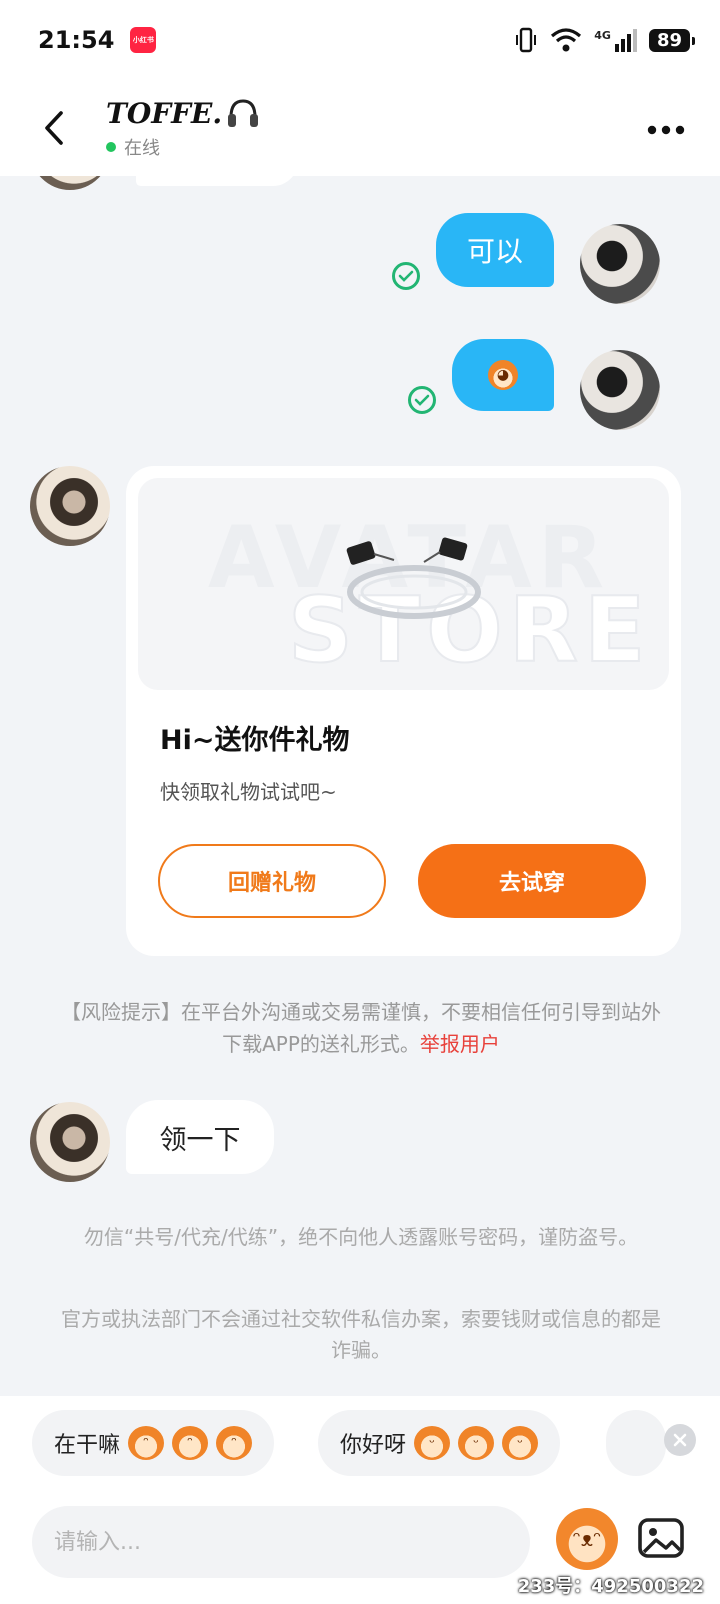  I want to click on monkey-emoji-icon: ᵔᴥᵔ, so click(587, 1538).